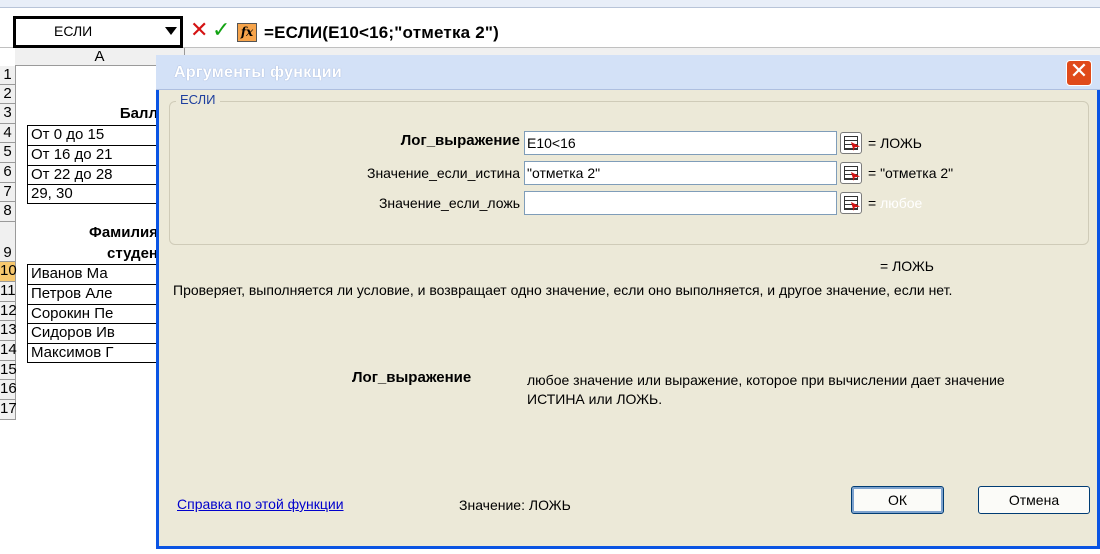  I want to click on cell-a14: Максимов Г, so click(93, 353).